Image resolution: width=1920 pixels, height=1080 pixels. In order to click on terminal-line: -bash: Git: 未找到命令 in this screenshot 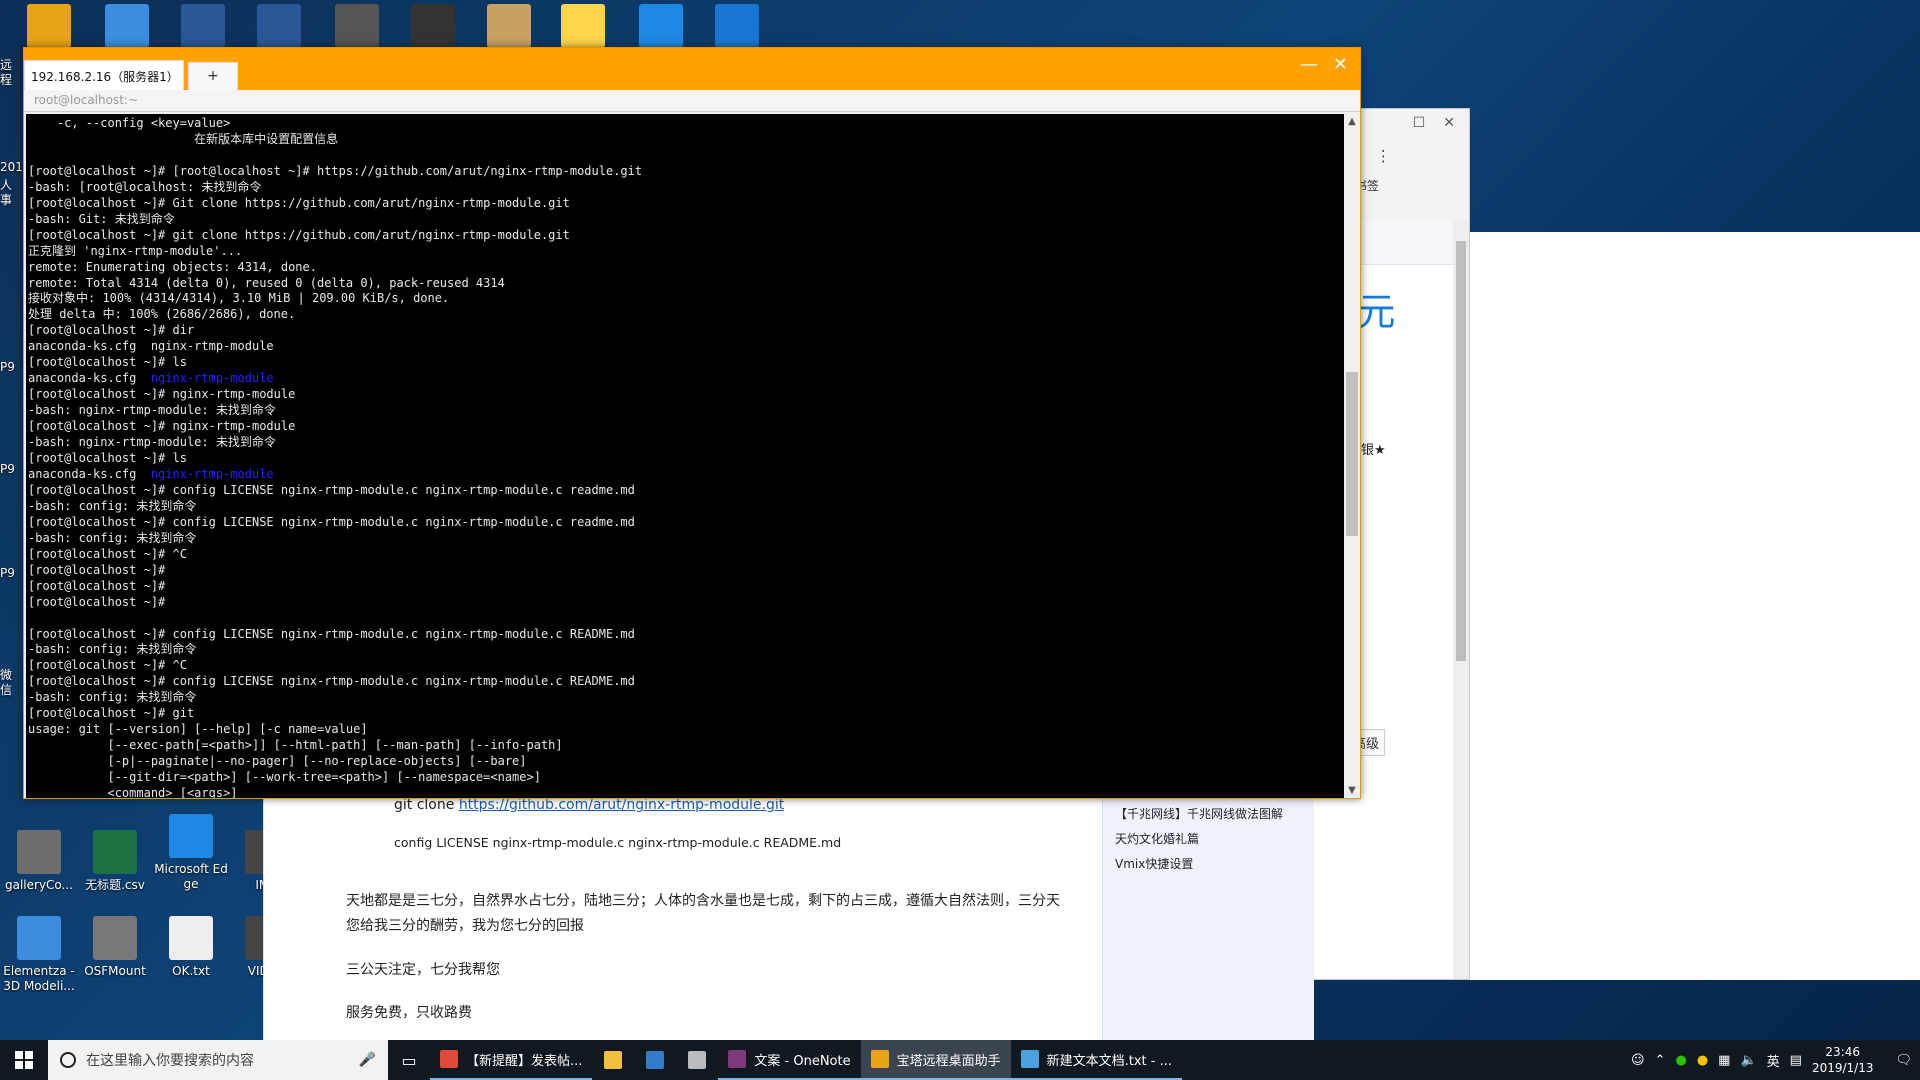, I will do `click(101, 218)`.